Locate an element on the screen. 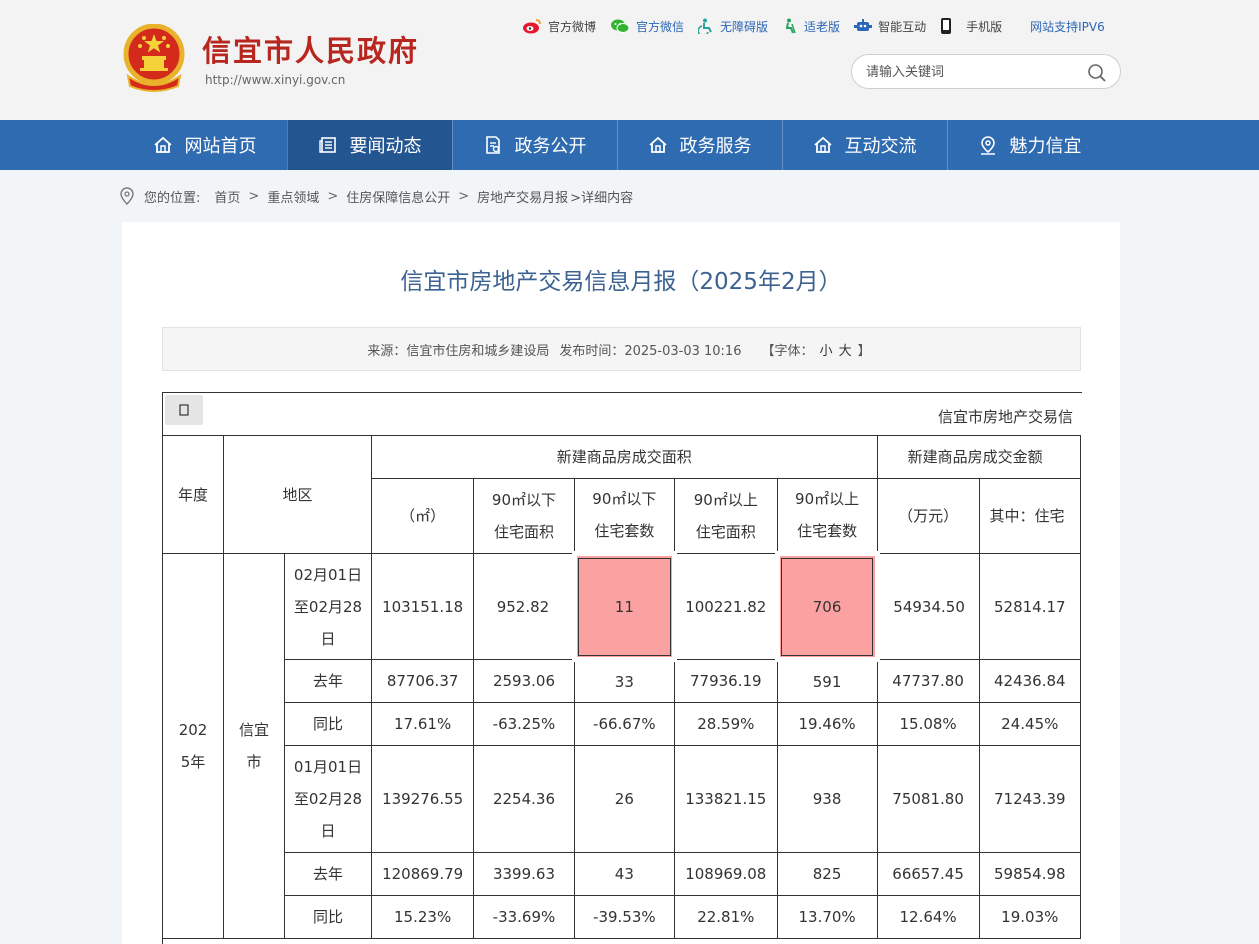 The image size is (1259, 944). table-expand-button is located at coordinates (184, 410).